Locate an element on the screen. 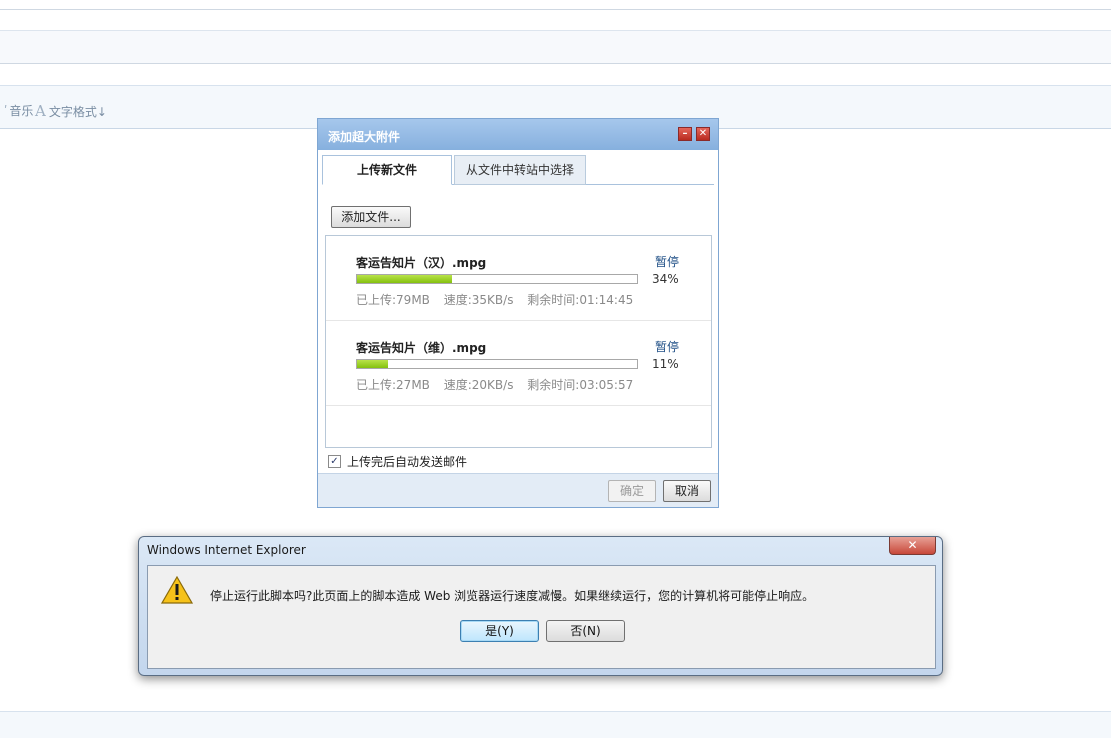 The width and height of the screenshot is (1111, 738). tab-upload-new: 上传新文件 is located at coordinates (387, 170).